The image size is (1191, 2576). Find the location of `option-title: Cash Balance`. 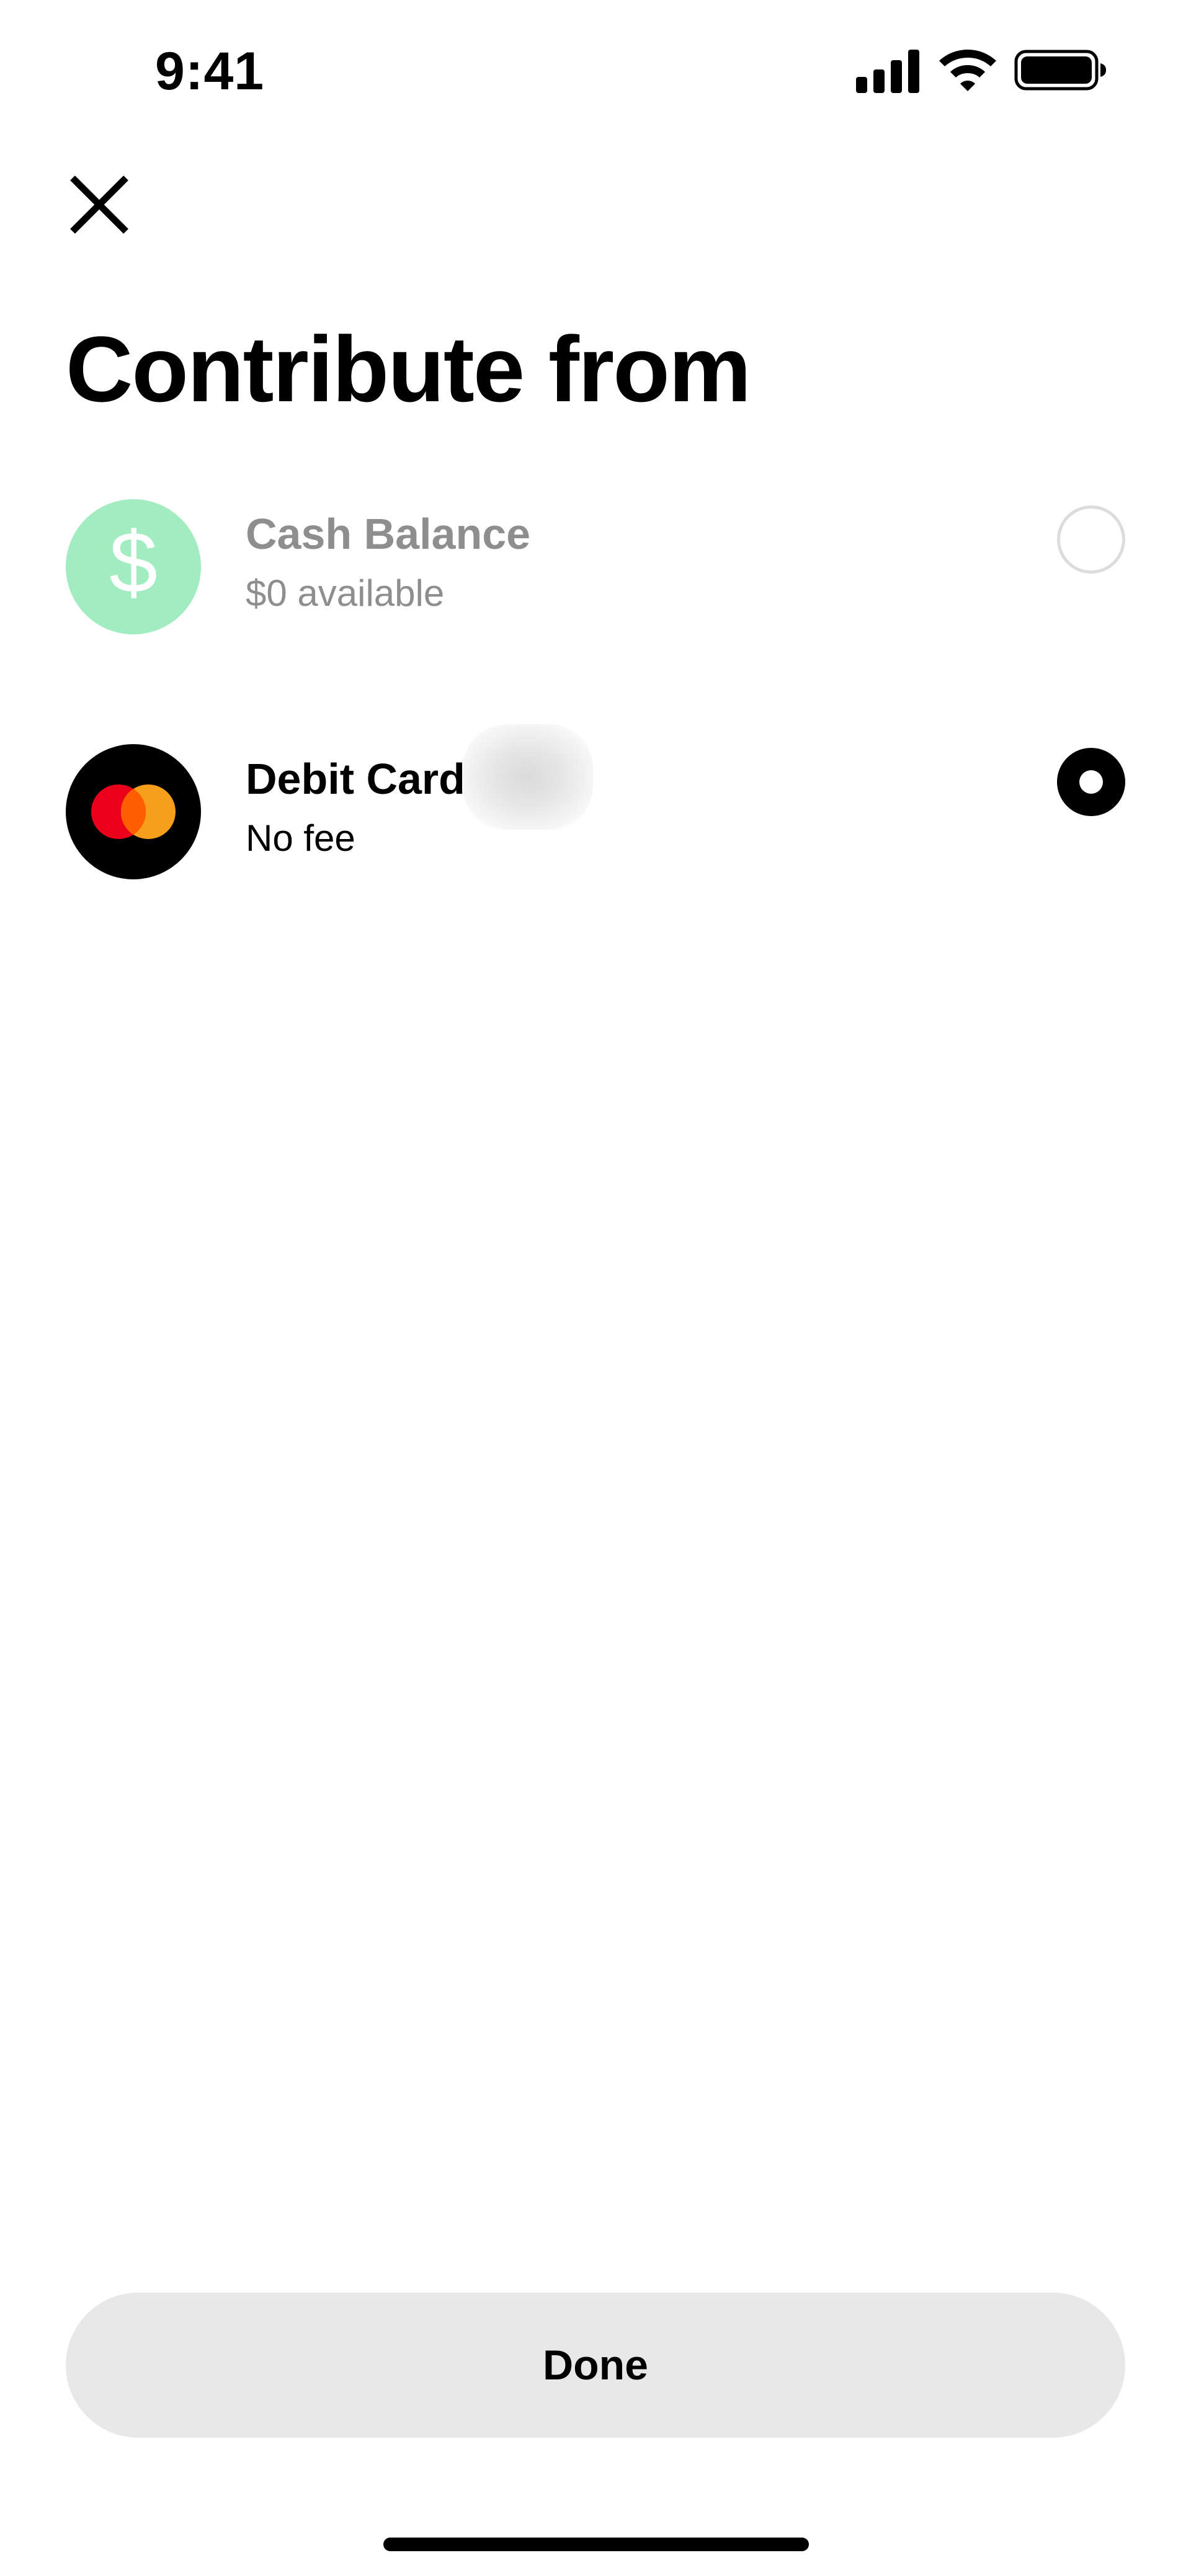

option-title: Cash Balance is located at coordinates (388, 534).